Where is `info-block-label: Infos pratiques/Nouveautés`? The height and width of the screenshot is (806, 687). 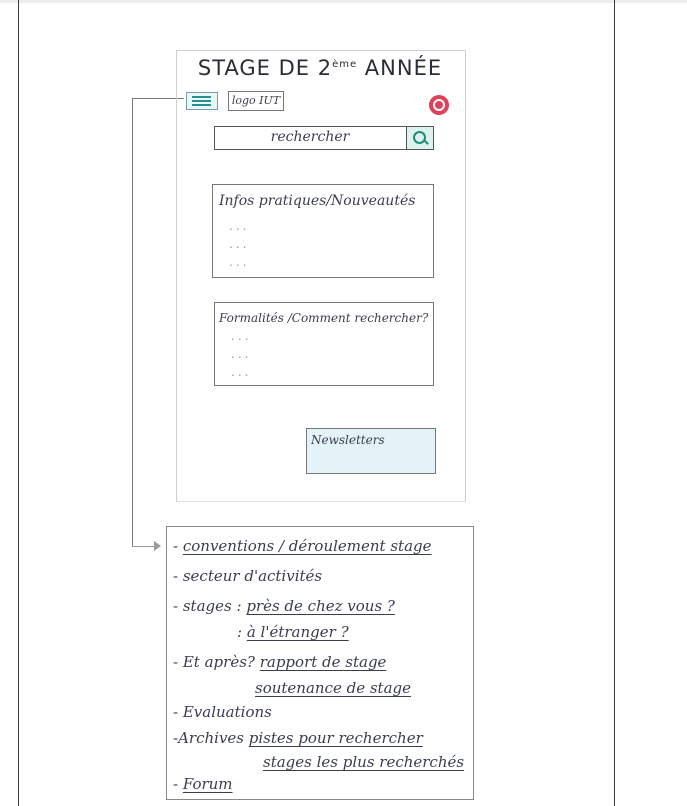 info-block-label: Infos pratiques/Nouveautés is located at coordinates (317, 201).